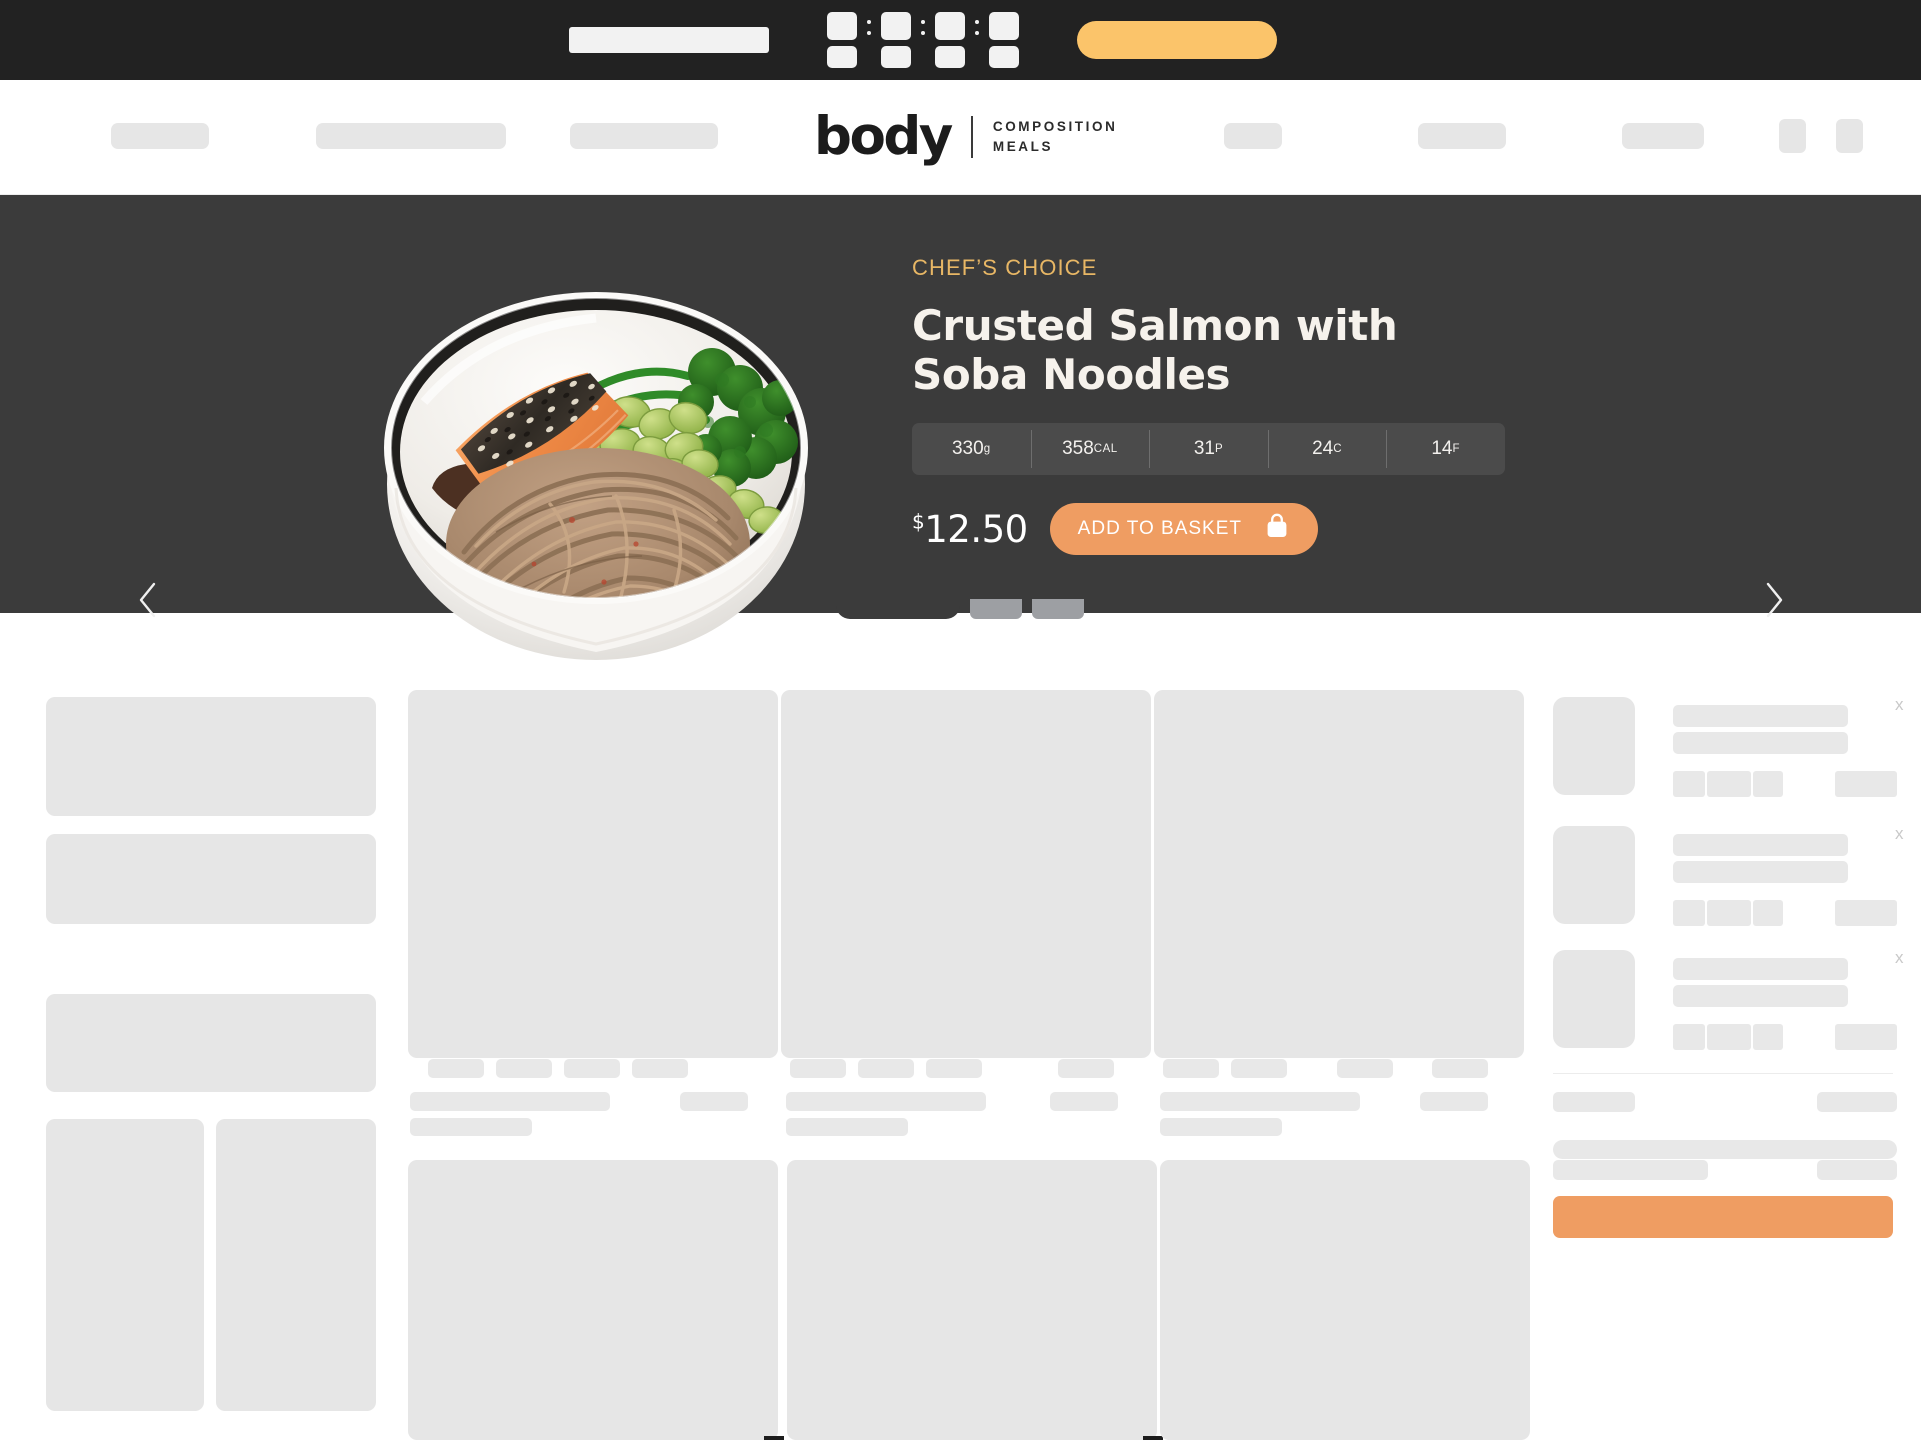  Describe the element at coordinates (976, 529) in the screenshot. I see `price-amount: 12.50` at that location.